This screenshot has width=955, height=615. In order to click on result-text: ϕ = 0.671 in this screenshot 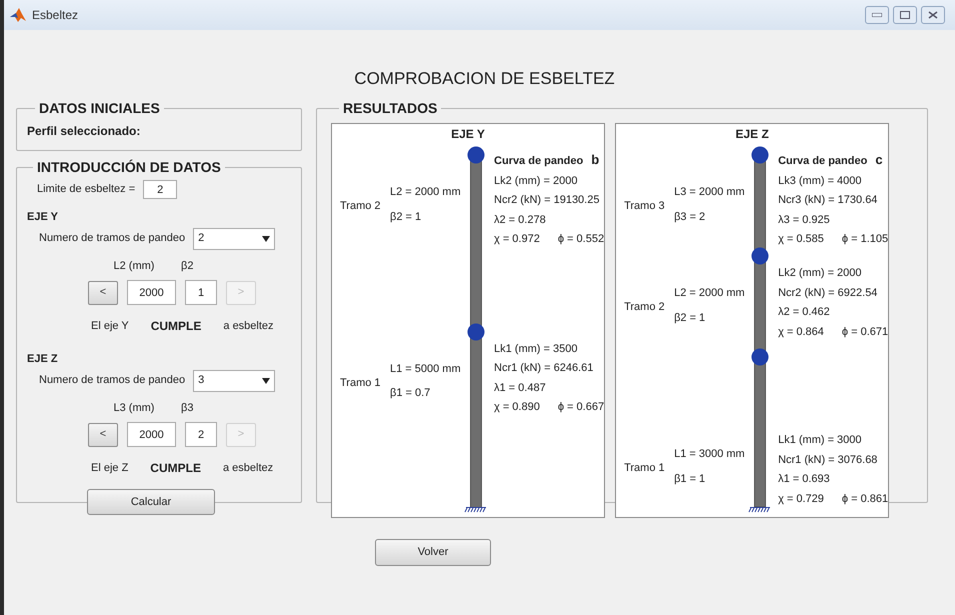, I will do `click(865, 332)`.